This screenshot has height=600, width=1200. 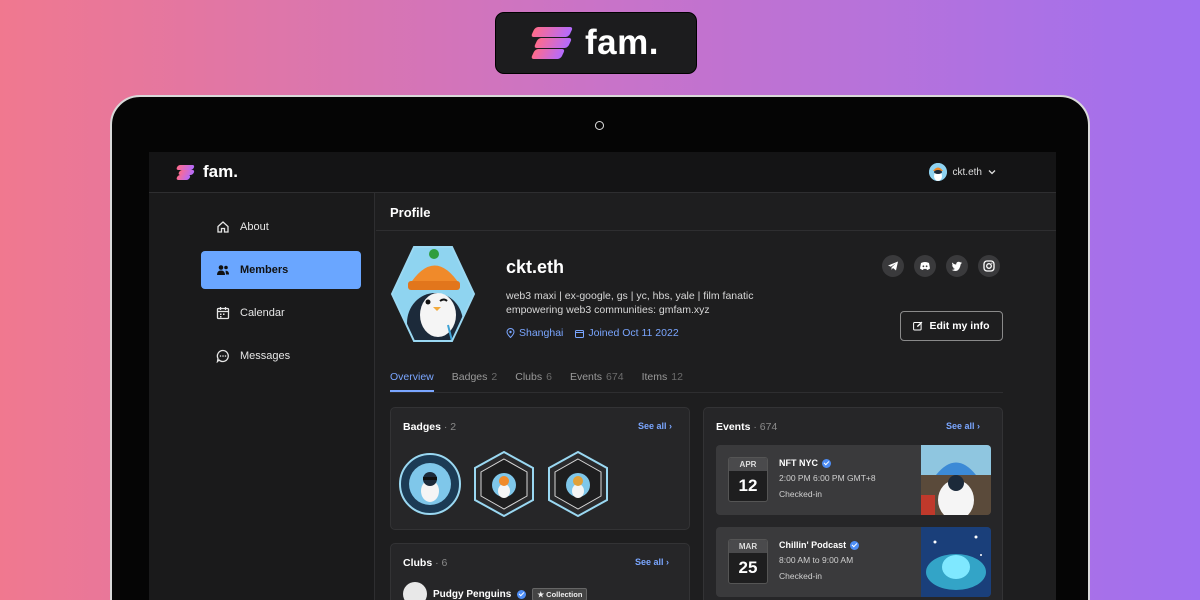 I want to click on sidebar-item-label: Members, so click(x=264, y=270).